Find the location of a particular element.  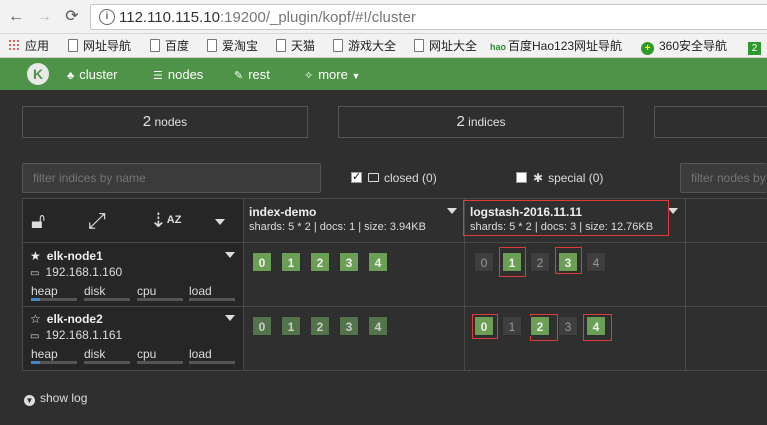

bookmark-item: 网址大全 is located at coordinates (445, 46).